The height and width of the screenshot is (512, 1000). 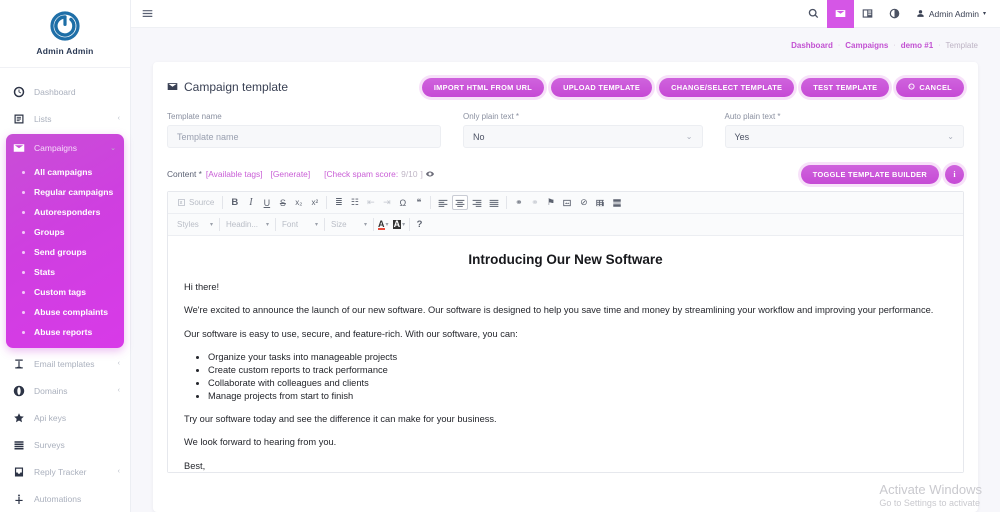 What do you see at coordinates (23, 192) in the screenshot?
I see `bullet-icon` at bounding box center [23, 192].